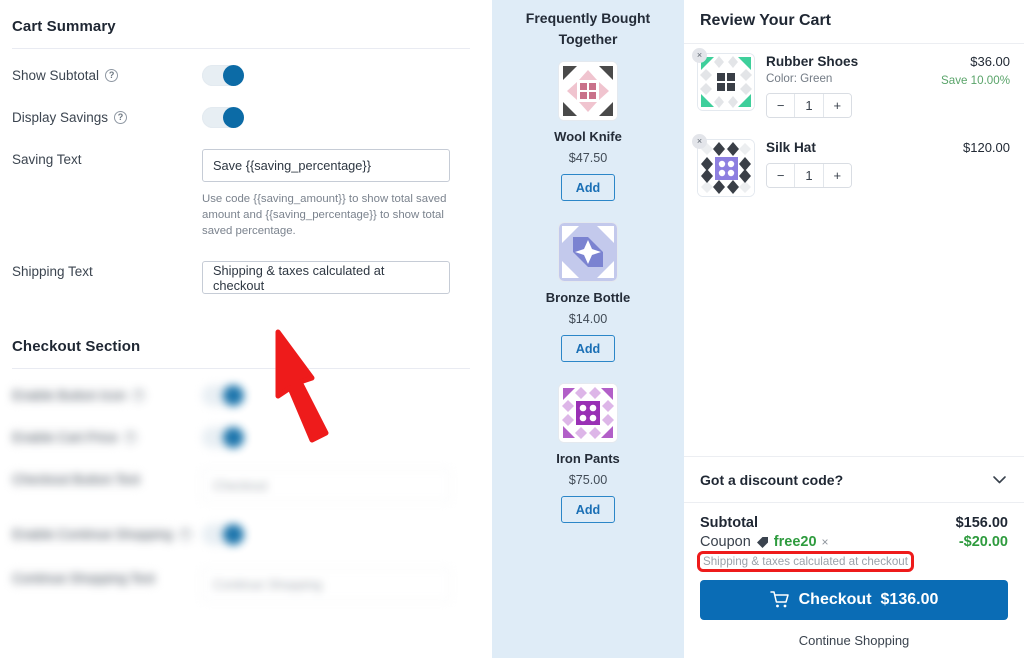  What do you see at coordinates (326, 165) in the screenshot?
I see `saving-text-input: Save {{saving_percentage}}` at bounding box center [326, 165].